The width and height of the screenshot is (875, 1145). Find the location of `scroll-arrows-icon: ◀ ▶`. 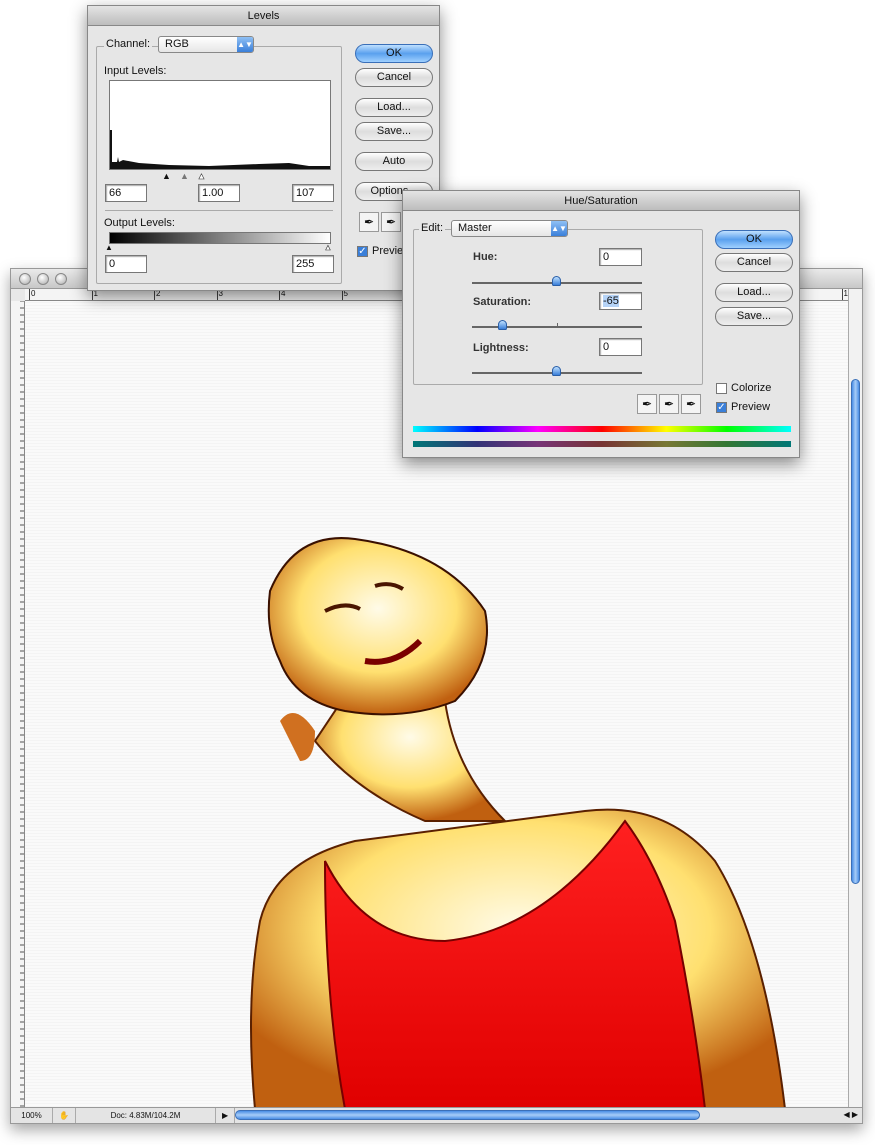

scroll-arrows-icon: ◀ ▶ is located at coordinates (850, 1114).